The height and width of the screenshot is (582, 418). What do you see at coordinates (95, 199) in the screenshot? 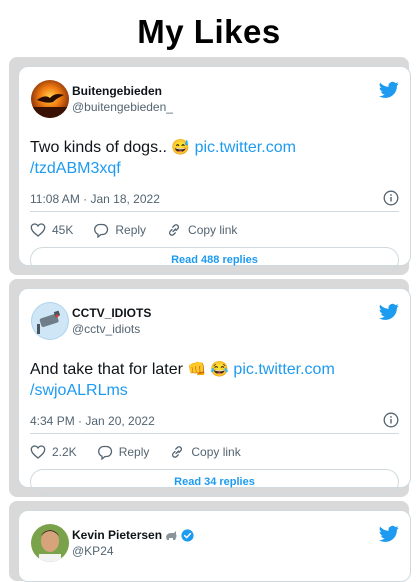
I see `timestamp: 11:08 AM · Jan 18, 2022` at bounding box center [95, 199].